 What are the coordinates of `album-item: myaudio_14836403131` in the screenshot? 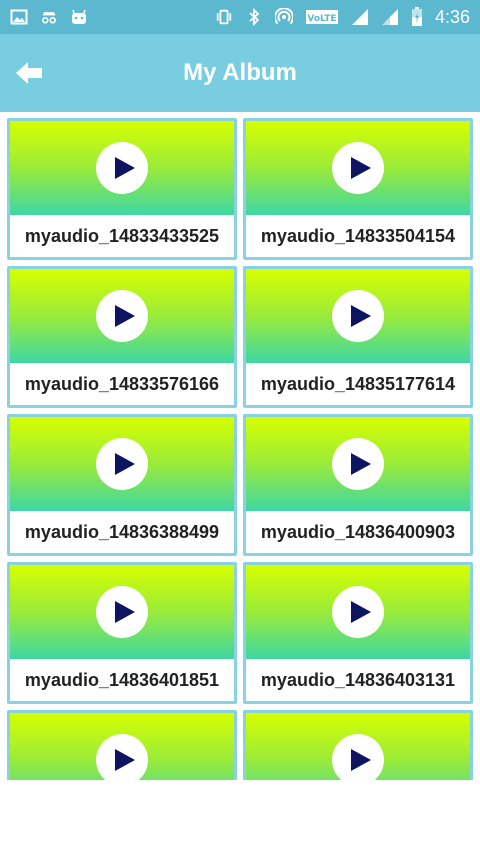 It's located at (358, 633).